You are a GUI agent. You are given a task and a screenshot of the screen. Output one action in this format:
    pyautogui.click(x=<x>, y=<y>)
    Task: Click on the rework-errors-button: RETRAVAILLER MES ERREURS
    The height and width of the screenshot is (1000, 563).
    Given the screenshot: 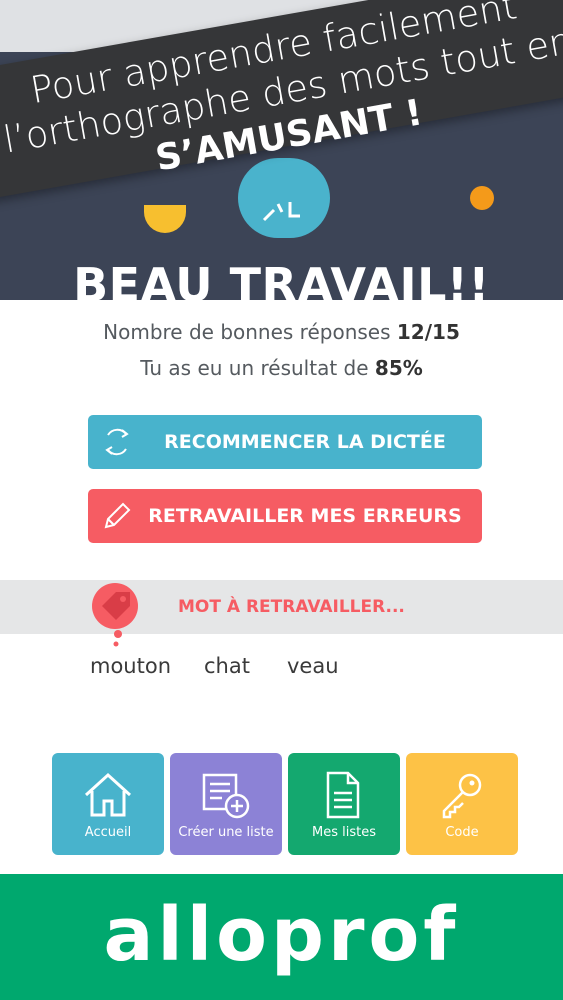 What is the action you would take?
    pyautogui.click(x=285, y=516)
    